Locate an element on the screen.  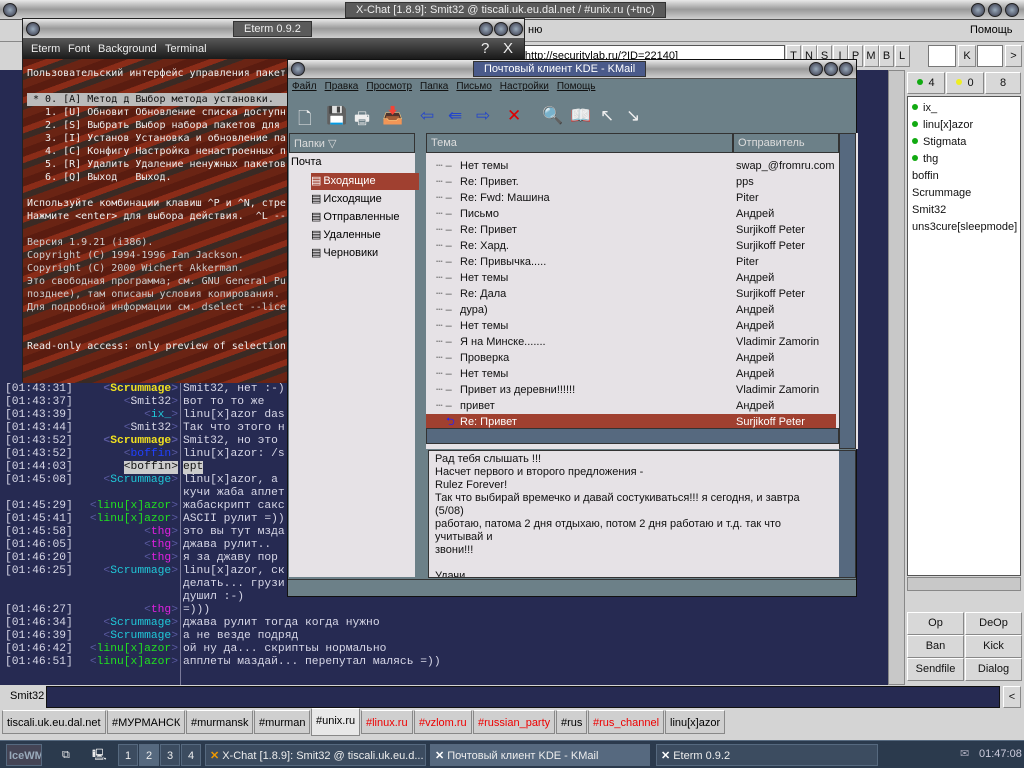
folder-sent: ▤ Отправленные is located at coordinates (355, 217).